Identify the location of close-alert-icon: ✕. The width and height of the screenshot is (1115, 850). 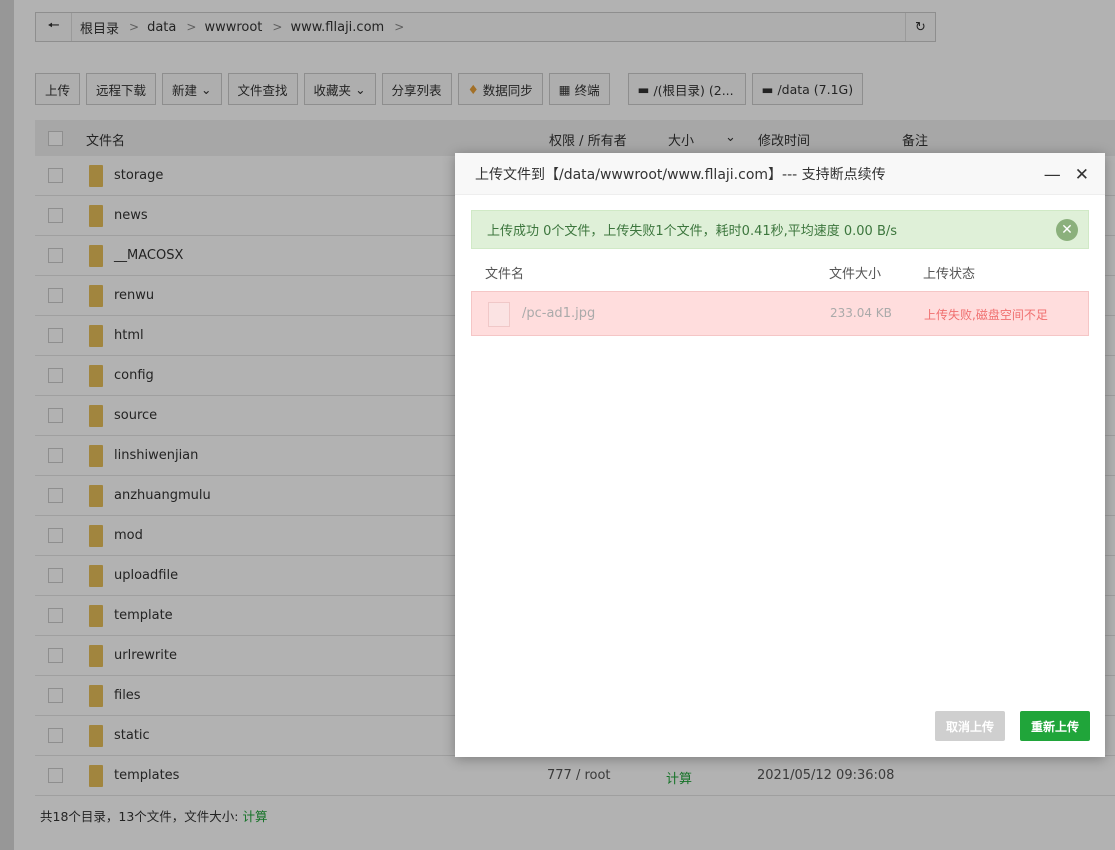
(1067, 230).